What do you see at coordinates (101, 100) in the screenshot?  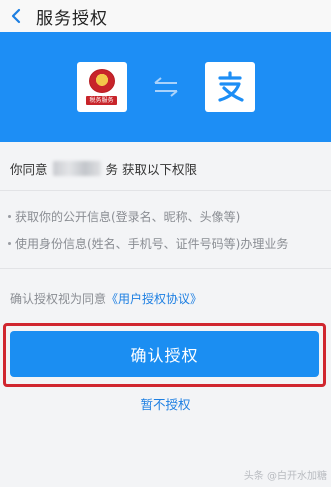 I see `tax-app-label: 税务服务` at bounding box center [101, 100].